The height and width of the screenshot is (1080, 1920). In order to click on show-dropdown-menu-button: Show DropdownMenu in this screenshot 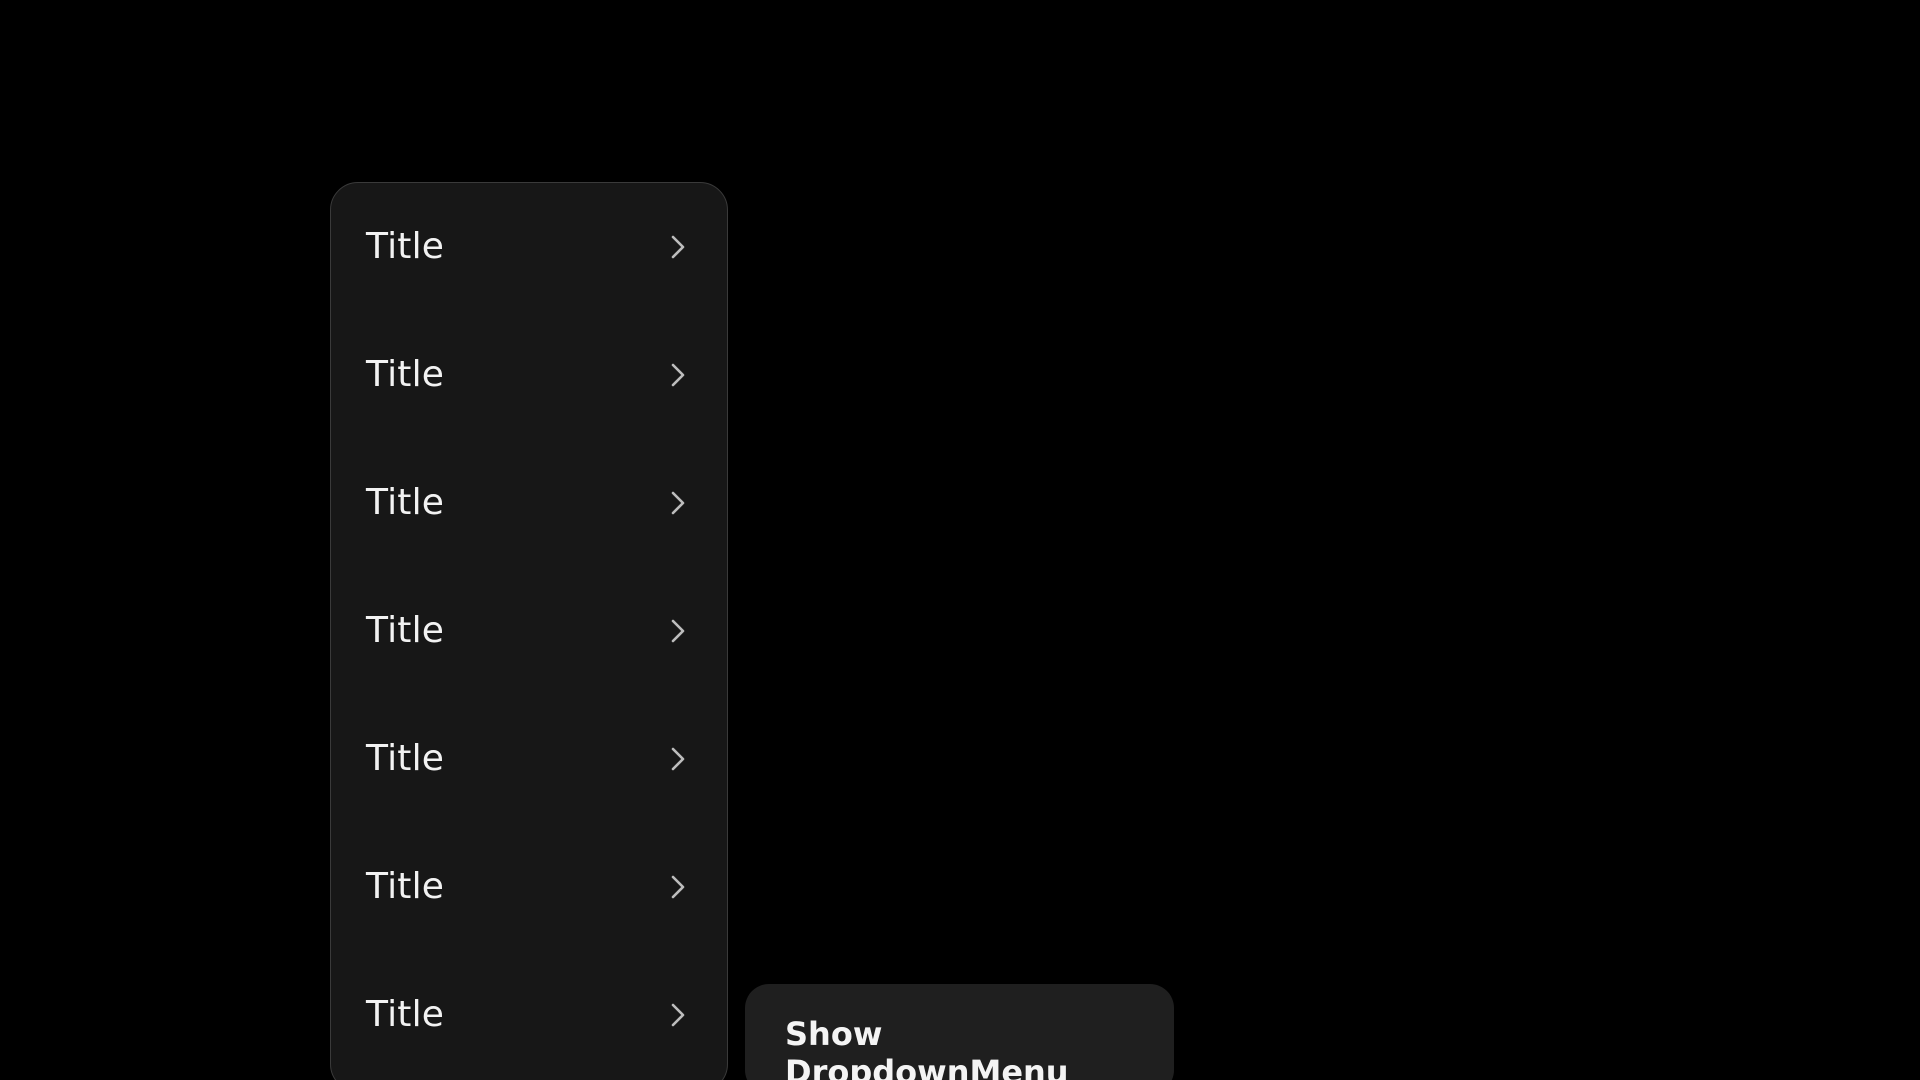, I will do `click(959, 1032)`.